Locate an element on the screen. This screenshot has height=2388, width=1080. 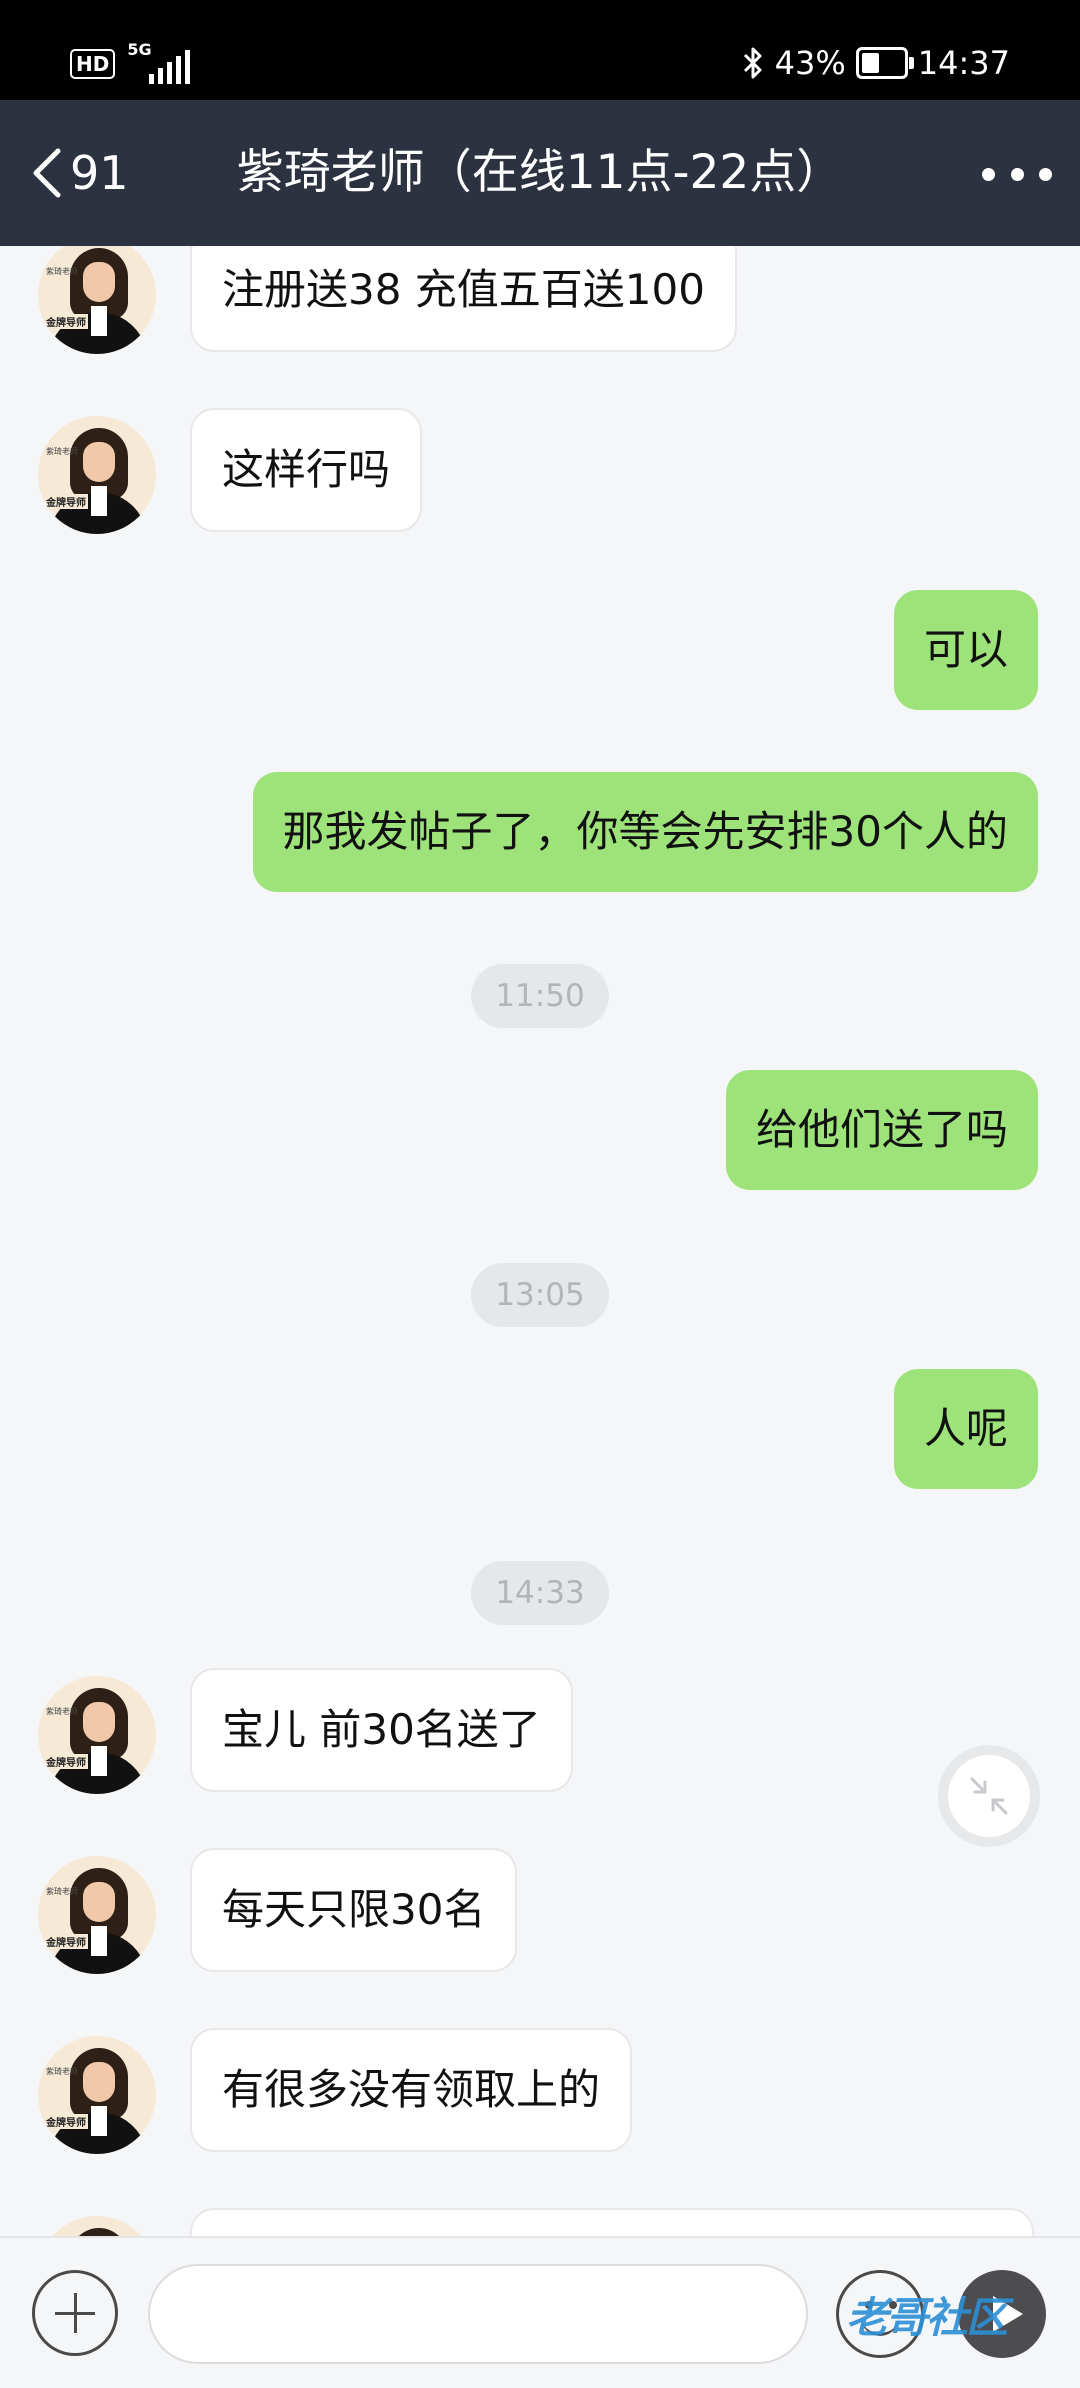
message-bubble: 可以 is located at coordinates (965, 650).